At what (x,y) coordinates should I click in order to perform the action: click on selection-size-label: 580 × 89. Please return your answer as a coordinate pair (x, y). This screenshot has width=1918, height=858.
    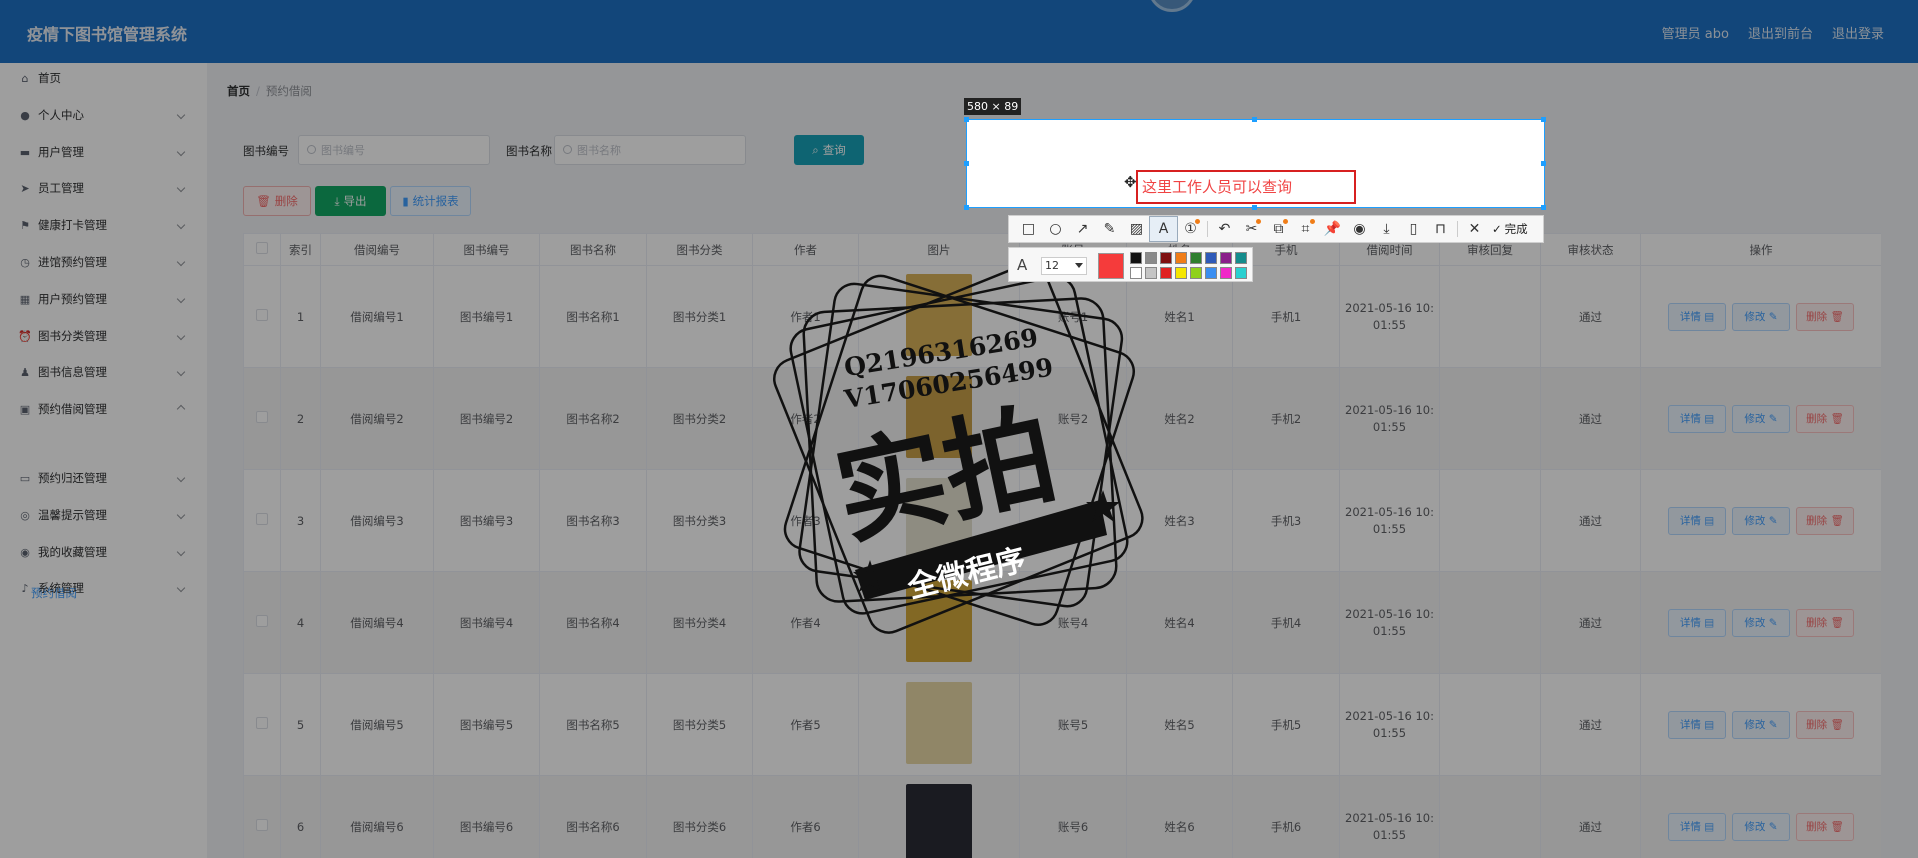
    Looking at the image, I should click on (993, 106).